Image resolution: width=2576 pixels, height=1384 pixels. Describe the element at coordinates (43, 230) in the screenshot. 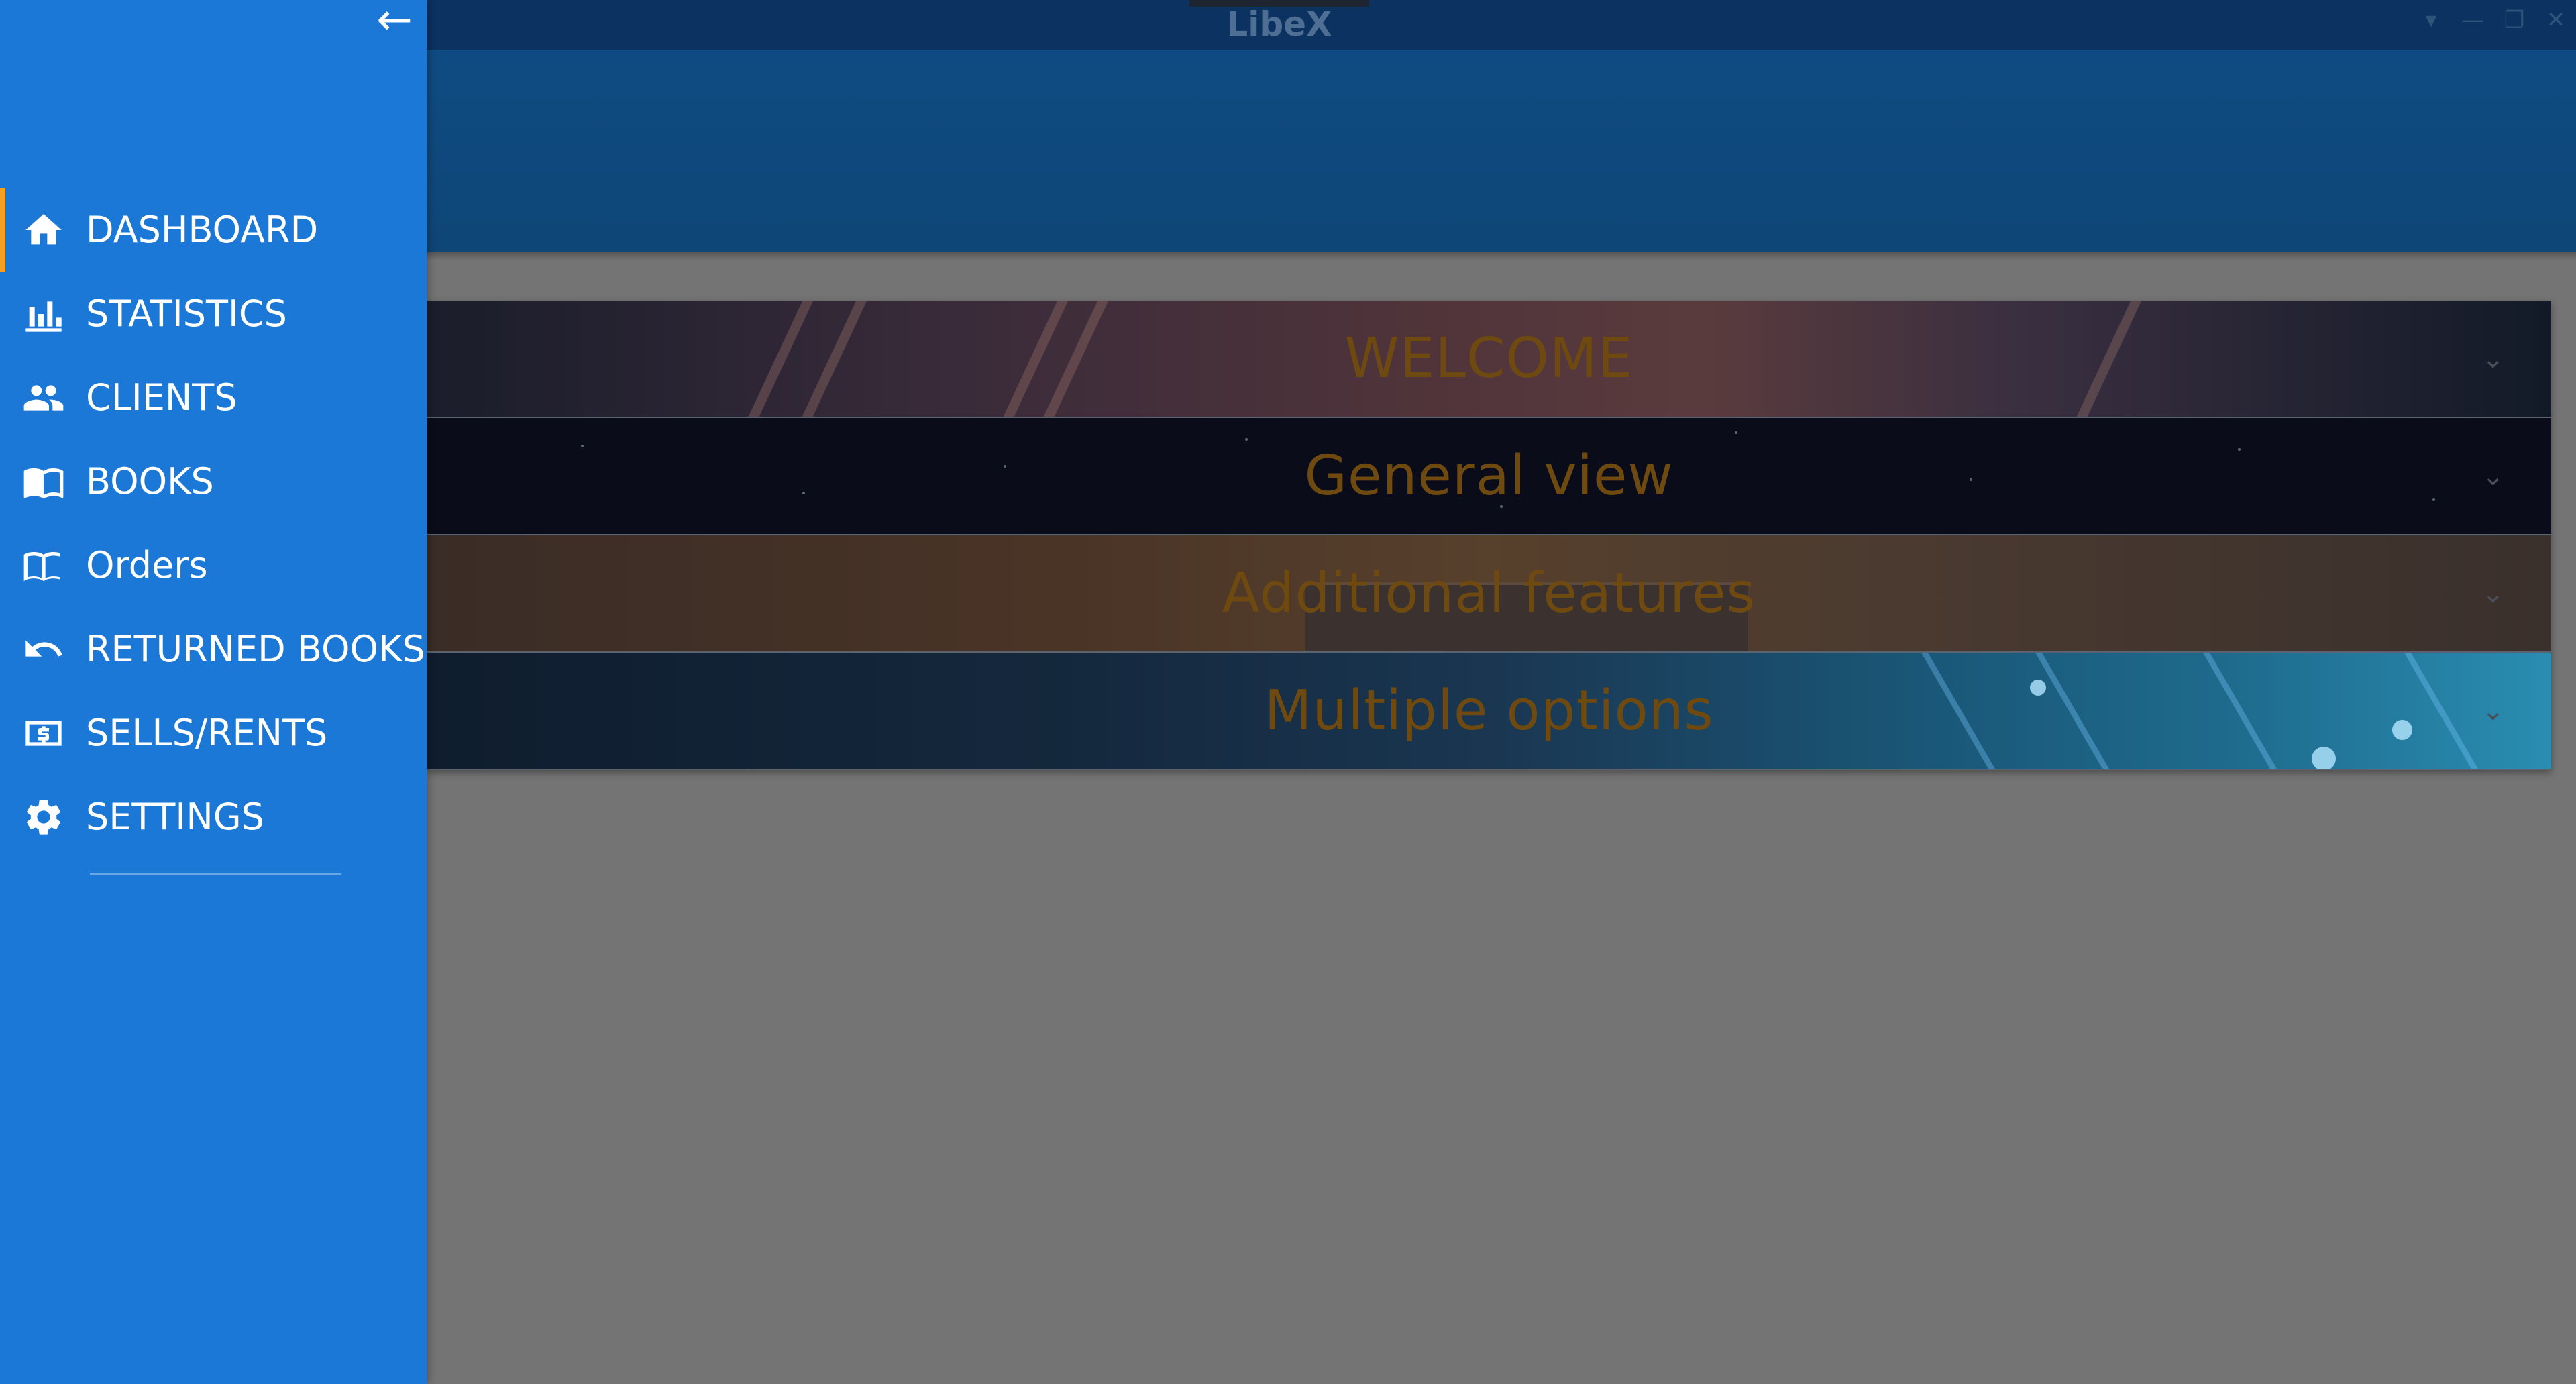

I see `home-icon` at that location.